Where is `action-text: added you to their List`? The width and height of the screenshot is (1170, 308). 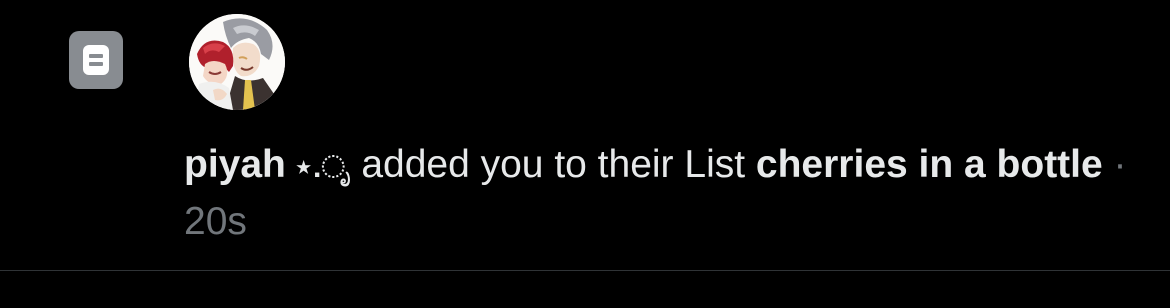
action-text: added you to their List is located at coordinates (553, 164).